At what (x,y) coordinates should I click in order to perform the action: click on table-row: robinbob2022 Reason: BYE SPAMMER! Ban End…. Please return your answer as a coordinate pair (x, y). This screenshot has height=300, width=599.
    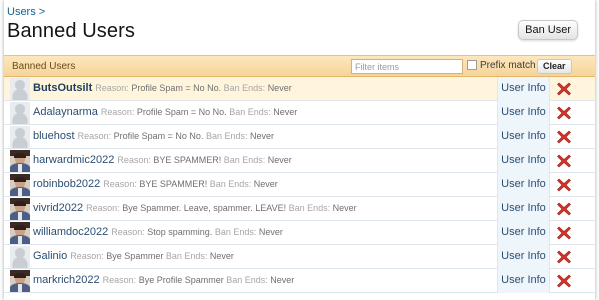
    Looking at the image, I should click on (299, 185).